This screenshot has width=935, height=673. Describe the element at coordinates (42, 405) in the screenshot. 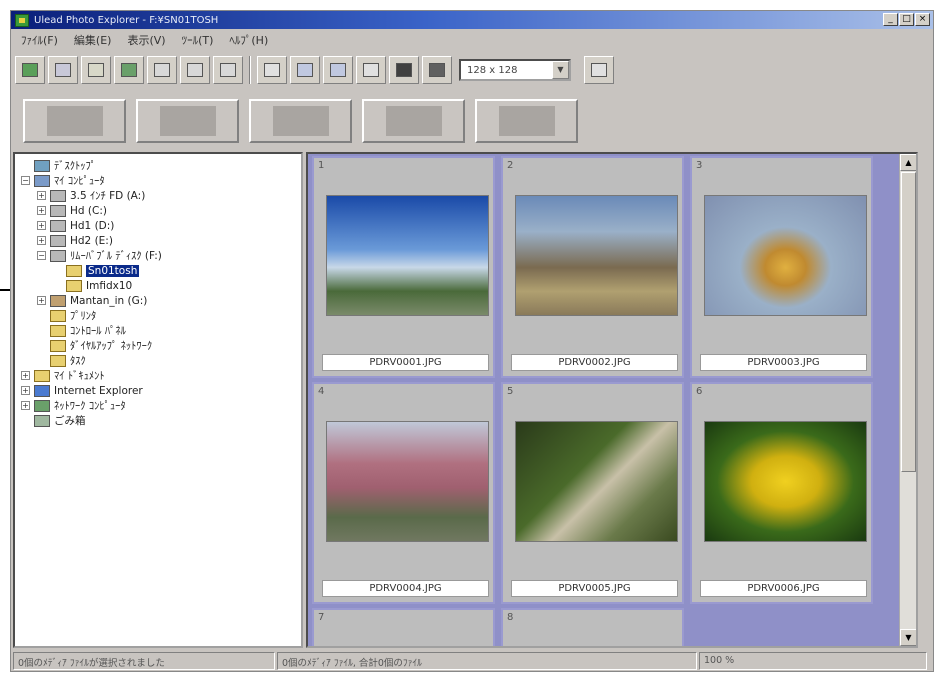

I see `network-icon` at that location.